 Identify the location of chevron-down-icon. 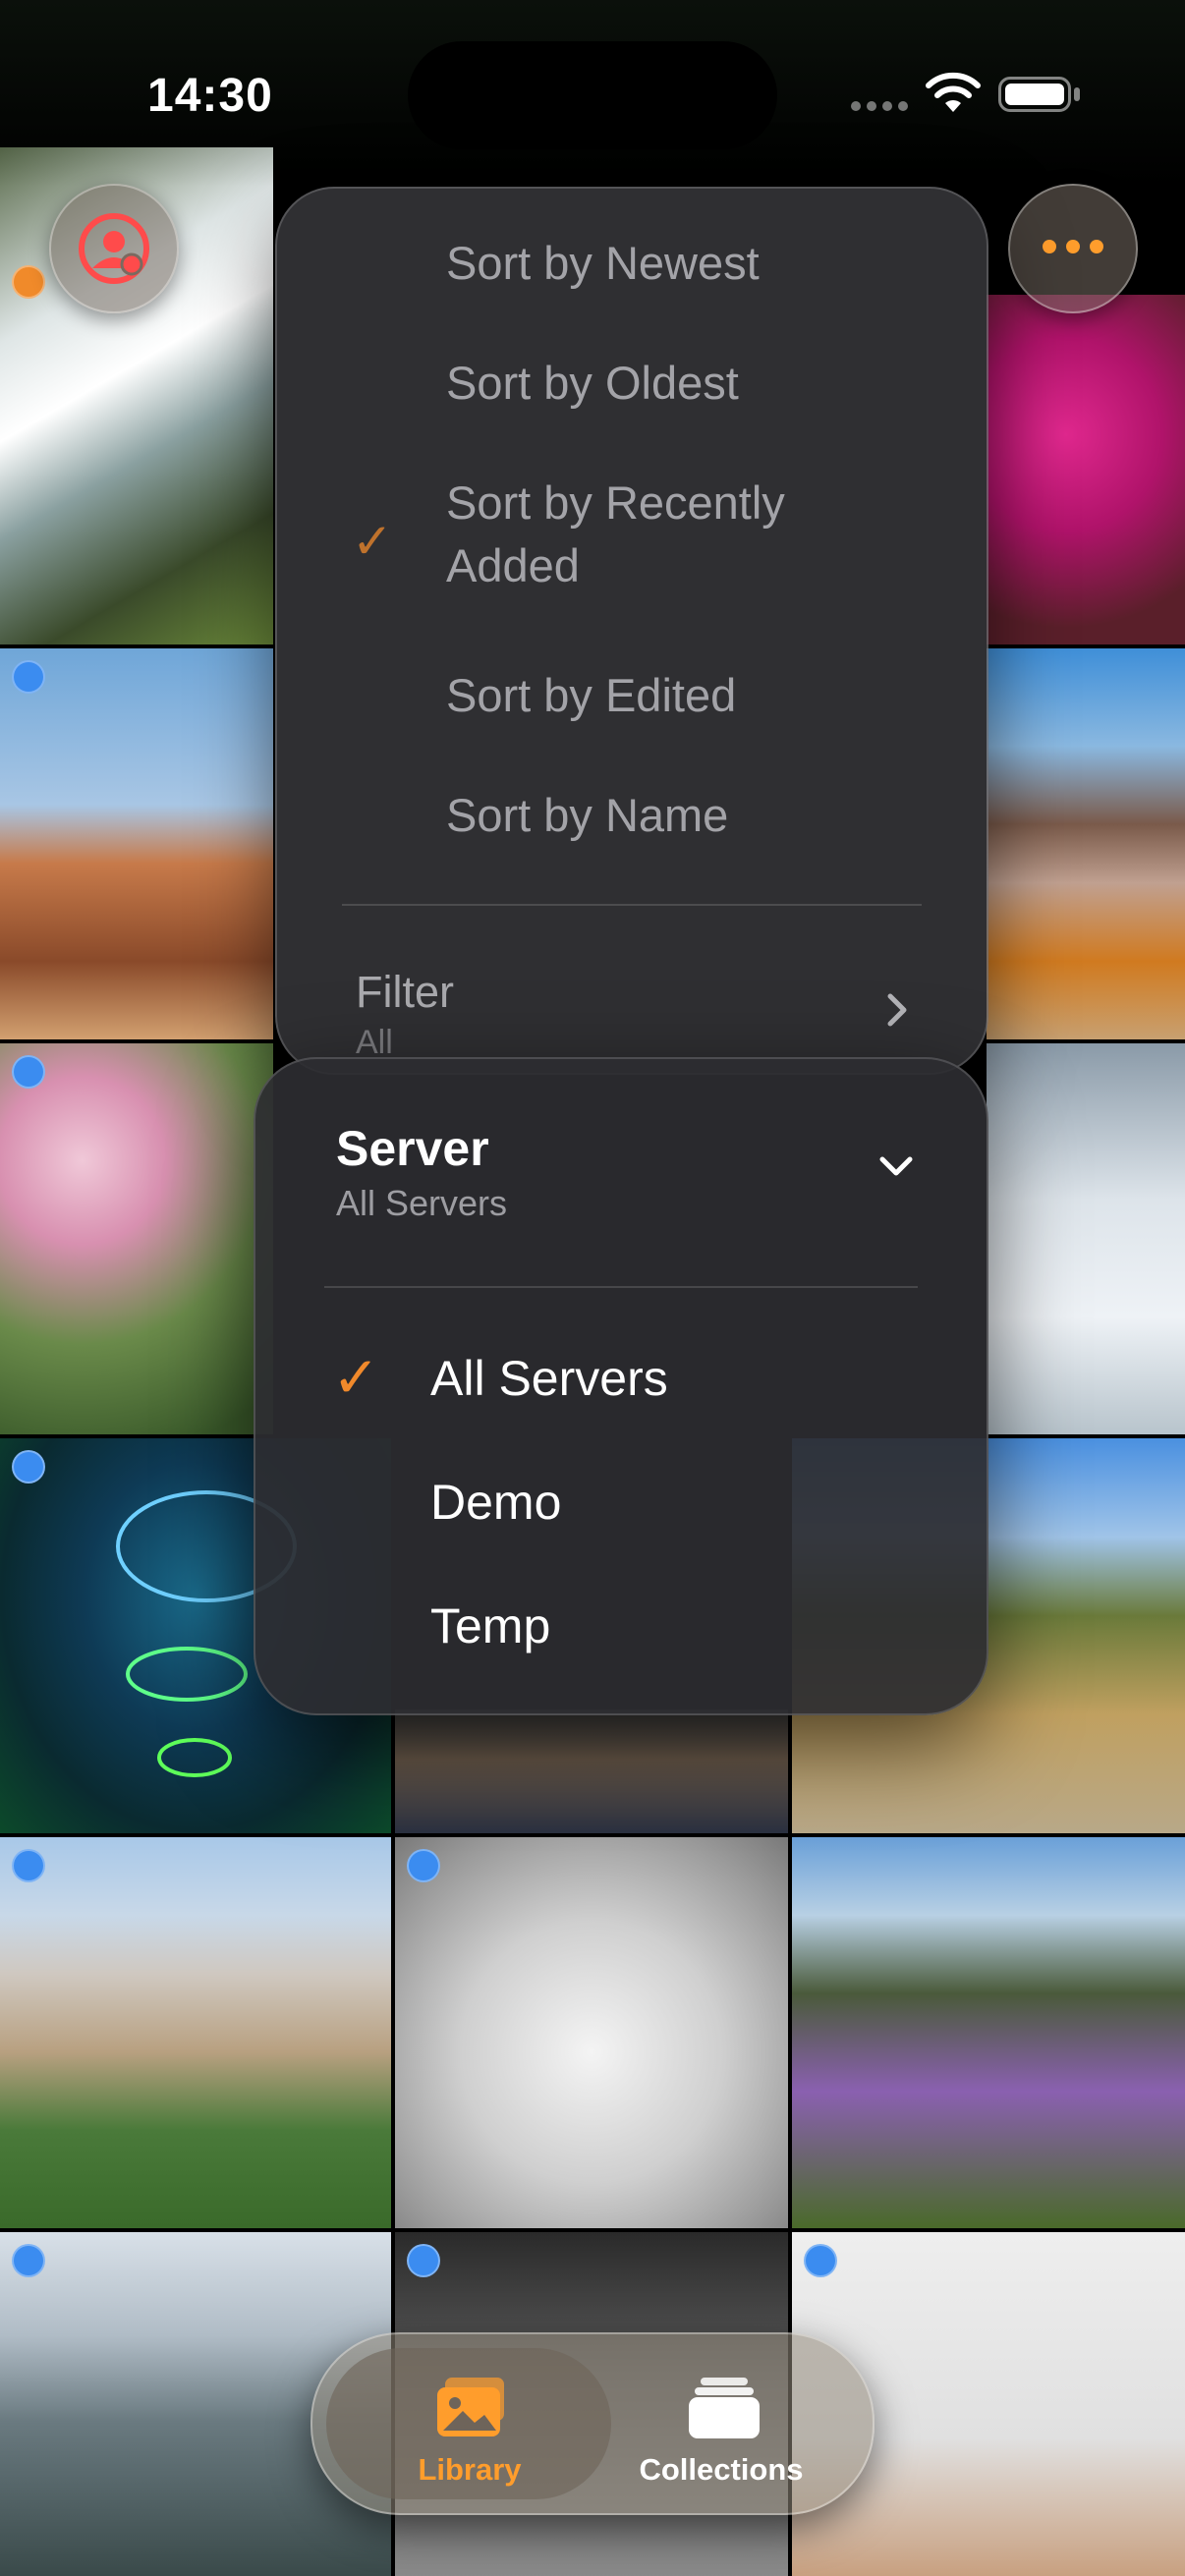
(896, 1166).